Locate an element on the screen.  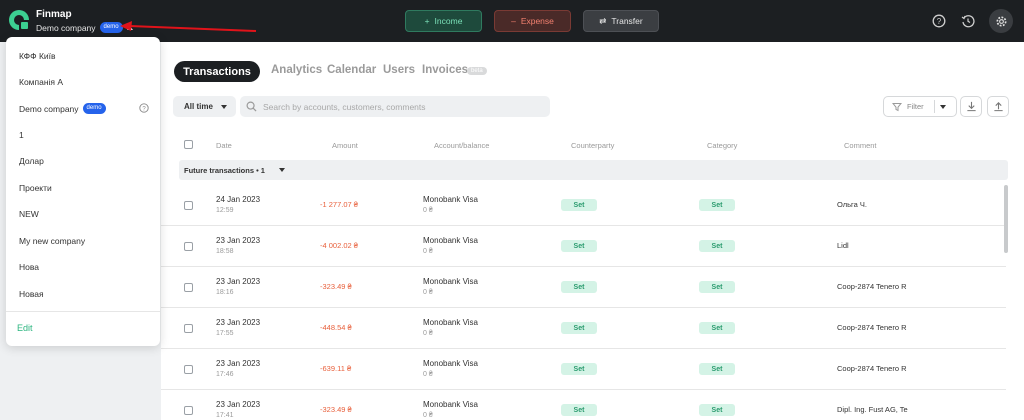
search-box is located at coordinates (395, 106).